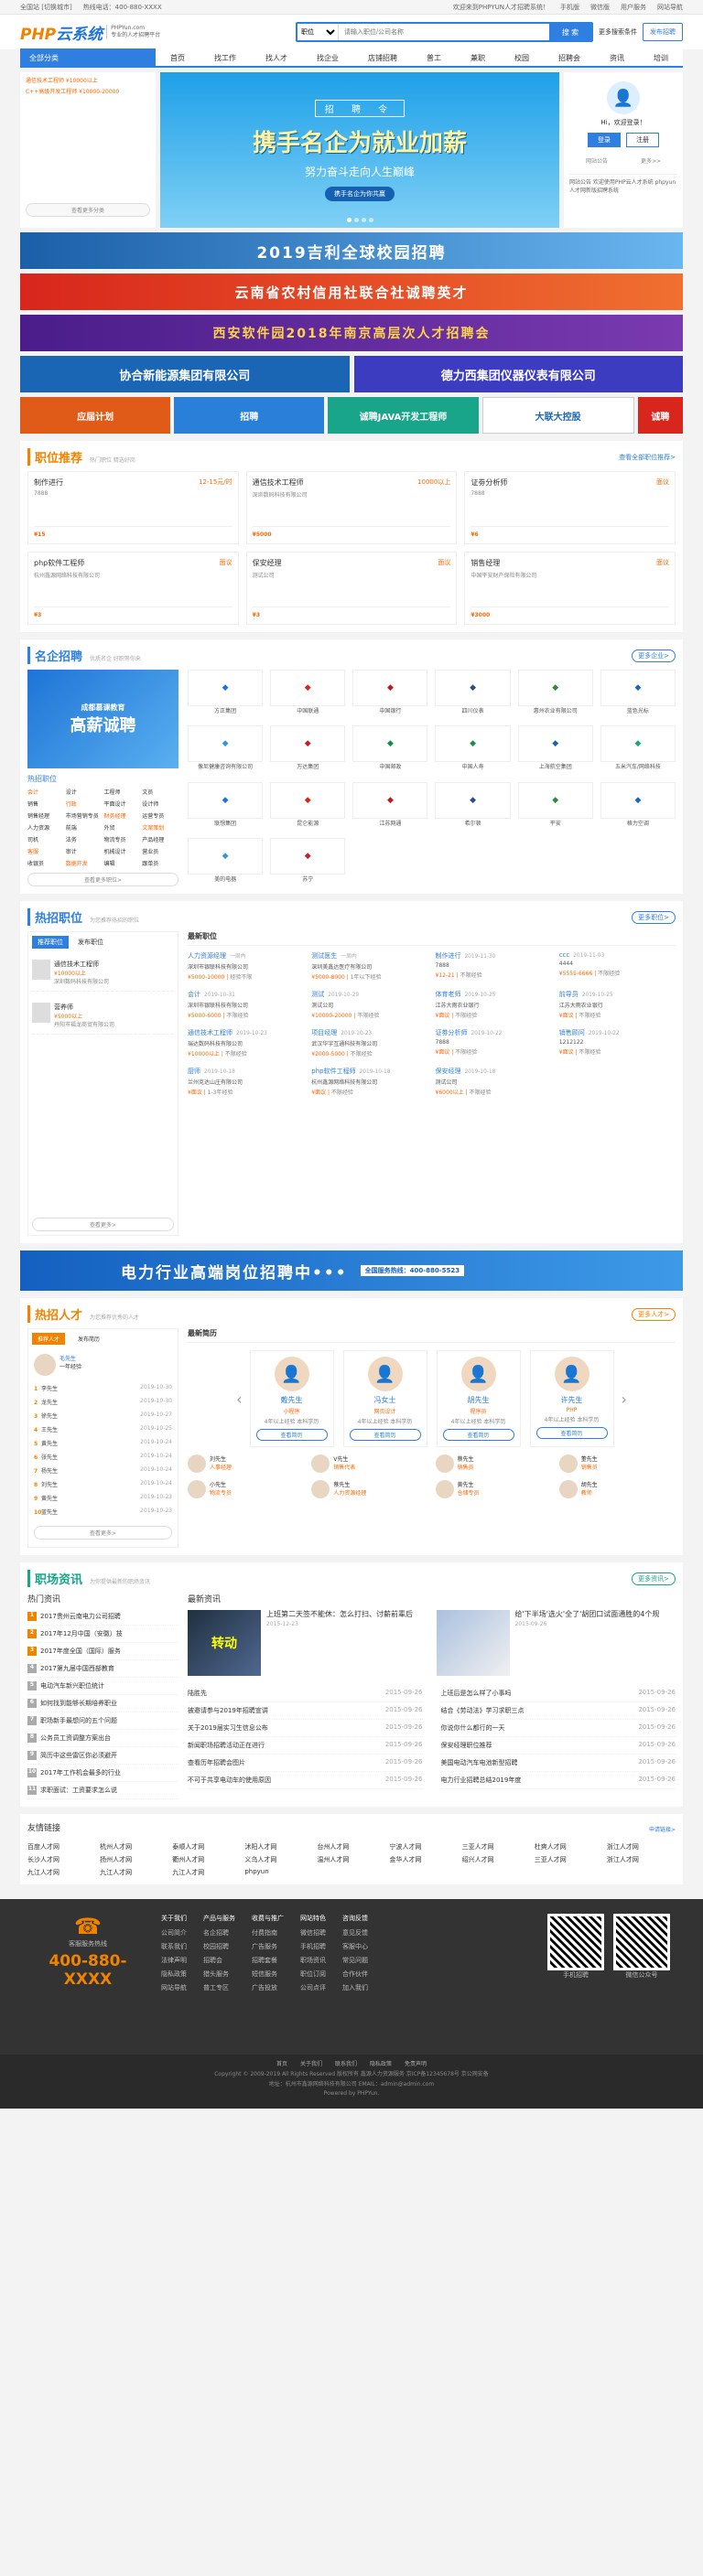 This screenshot has width=703, height=2576. I want to click on friend-link: 杜爽人才网, so click(569, 1847).